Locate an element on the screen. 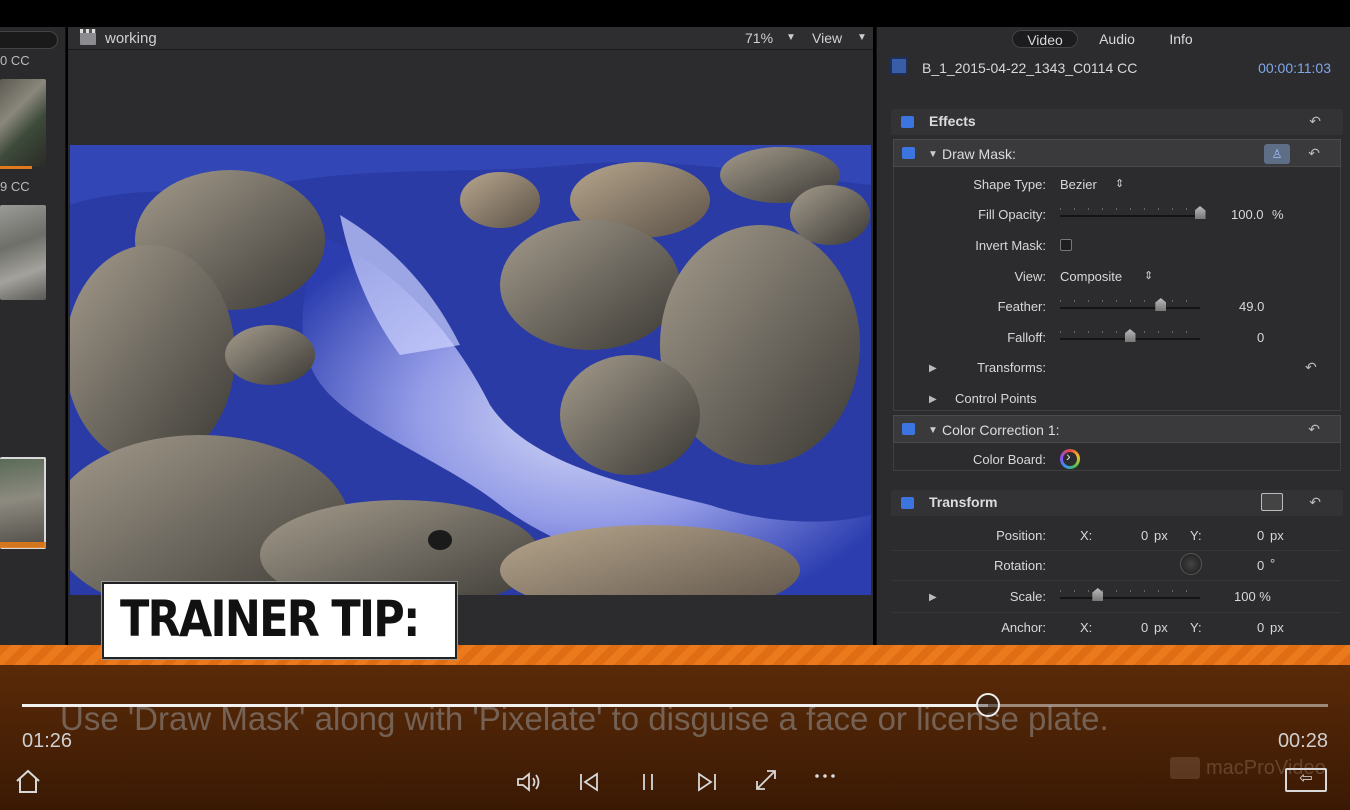 The height and width of the screenshot is (810, 1350). fill-opacity-value: 100.0 is located at coordinates (1247, 214).